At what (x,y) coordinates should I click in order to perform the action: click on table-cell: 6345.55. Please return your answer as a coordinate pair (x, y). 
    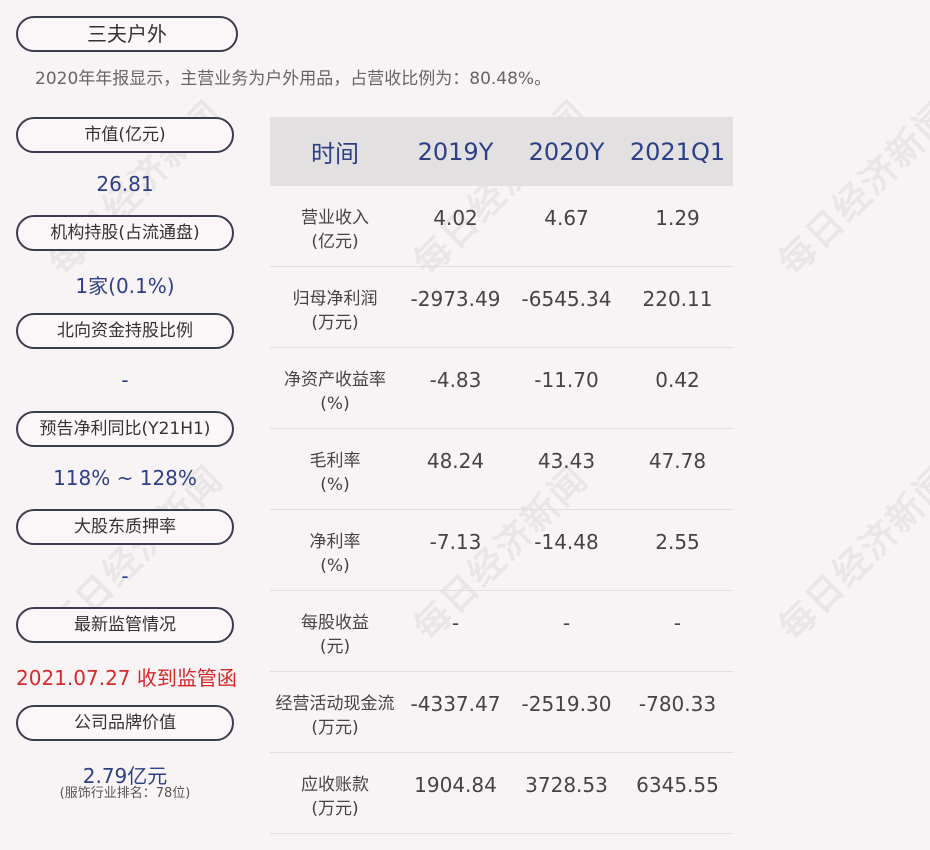
    Looking at the image, I should click on (677, 785).